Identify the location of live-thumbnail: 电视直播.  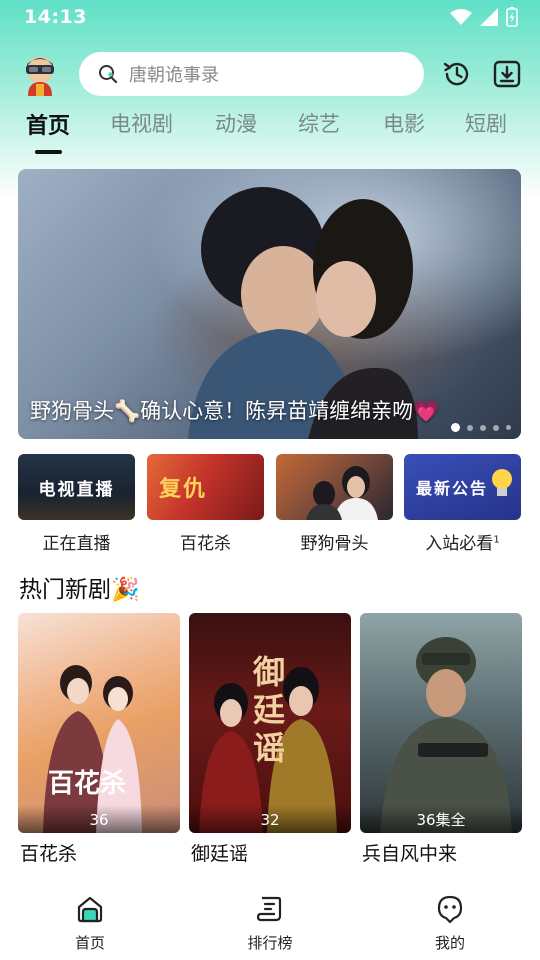
(76, 487).